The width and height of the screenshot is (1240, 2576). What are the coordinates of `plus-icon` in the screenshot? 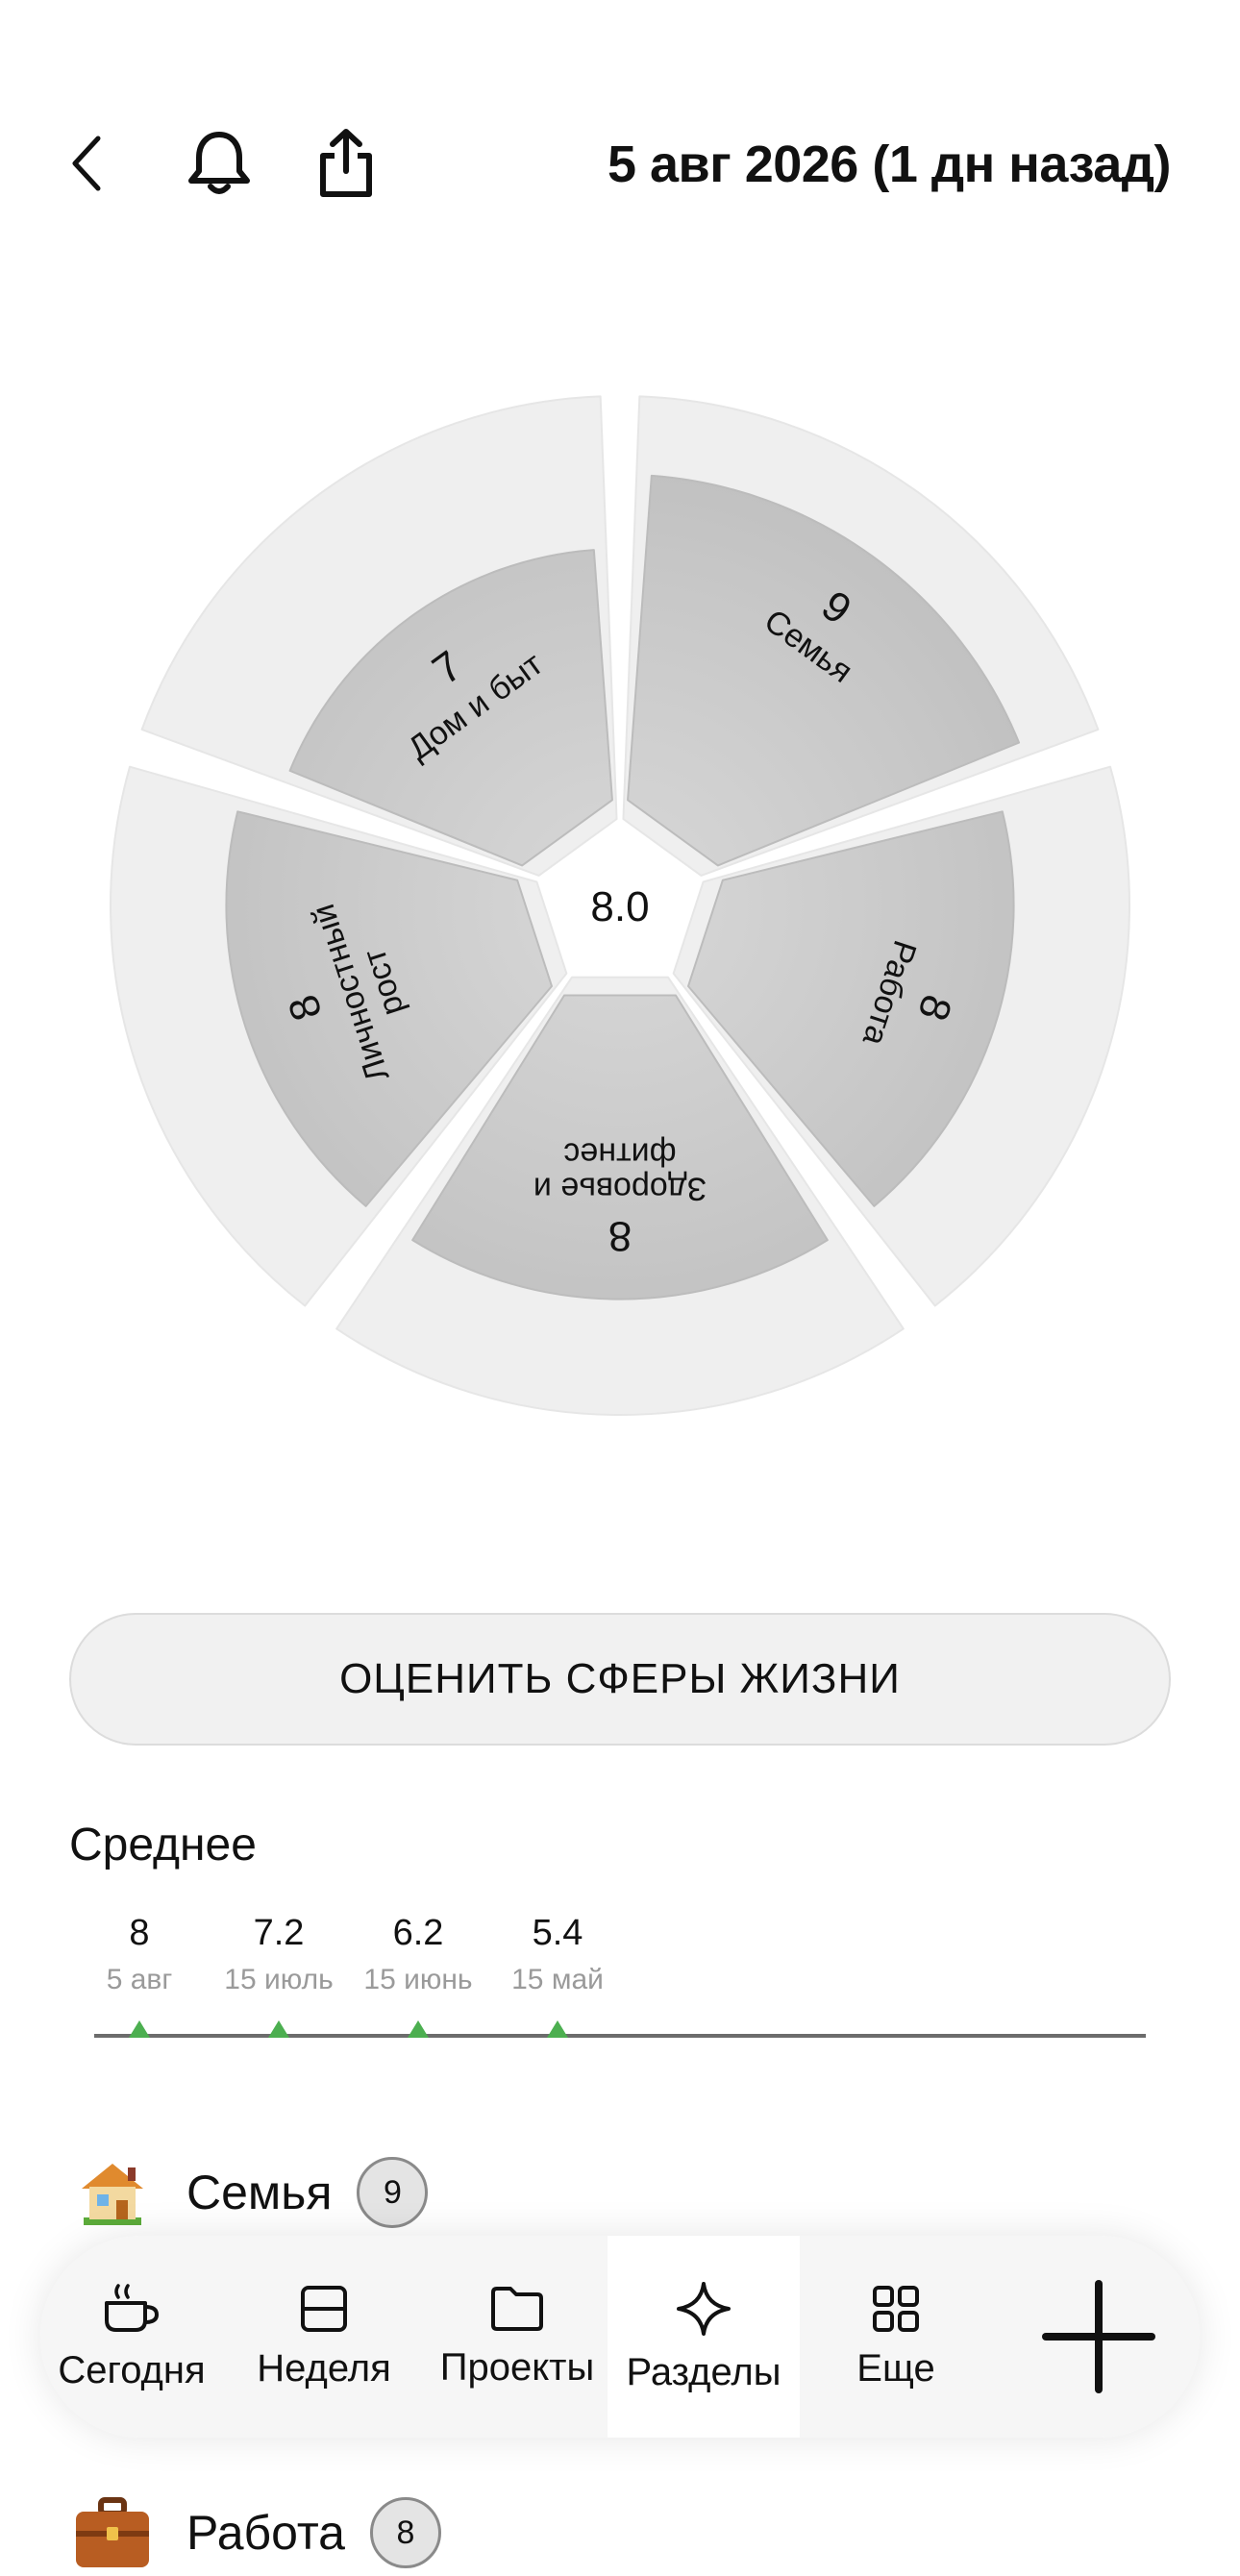 It's located at (1099, 2337).